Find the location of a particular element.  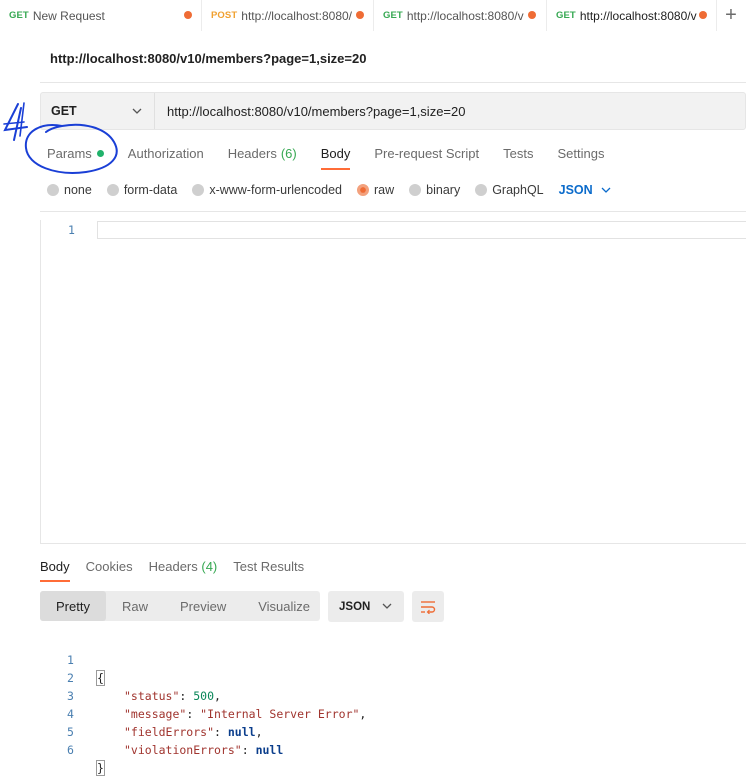

chevron-down-icon is located at coordinates (137, 111).